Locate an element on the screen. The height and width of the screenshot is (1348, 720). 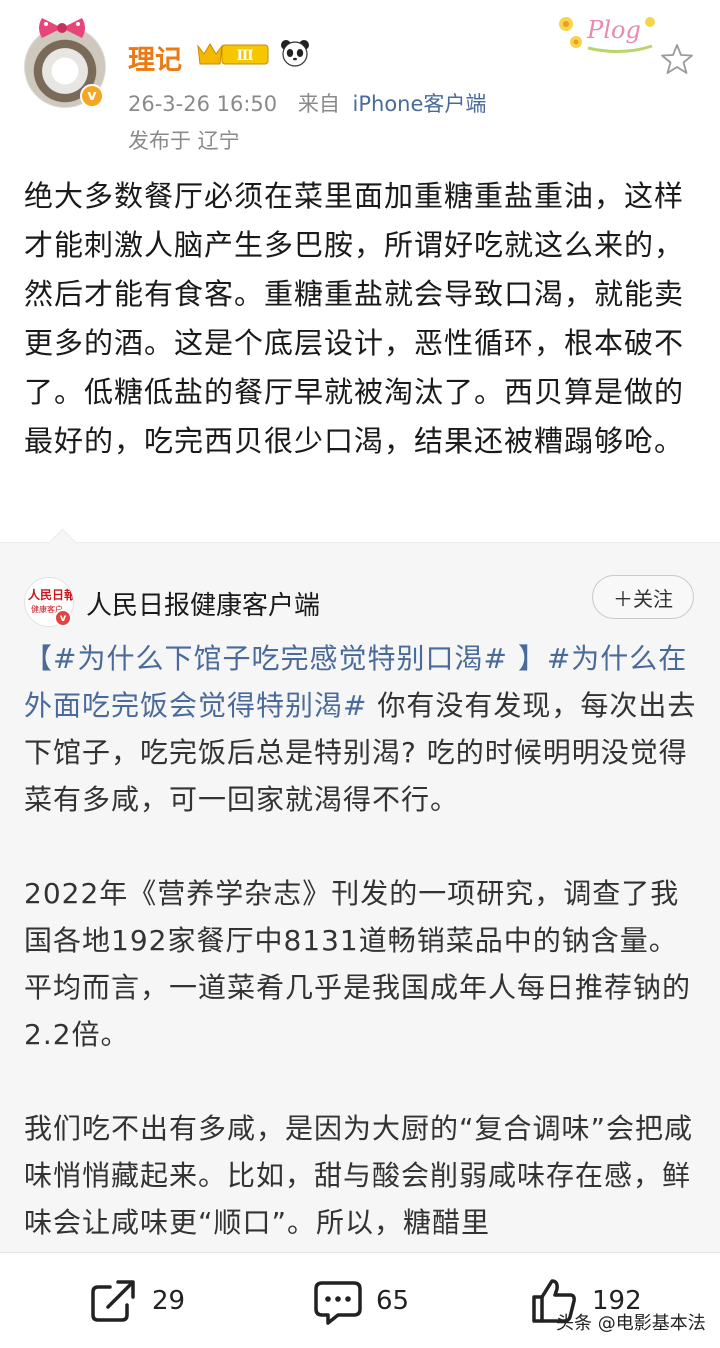
plog-sticker-icon: Plog is located at coordinates (607, 35).